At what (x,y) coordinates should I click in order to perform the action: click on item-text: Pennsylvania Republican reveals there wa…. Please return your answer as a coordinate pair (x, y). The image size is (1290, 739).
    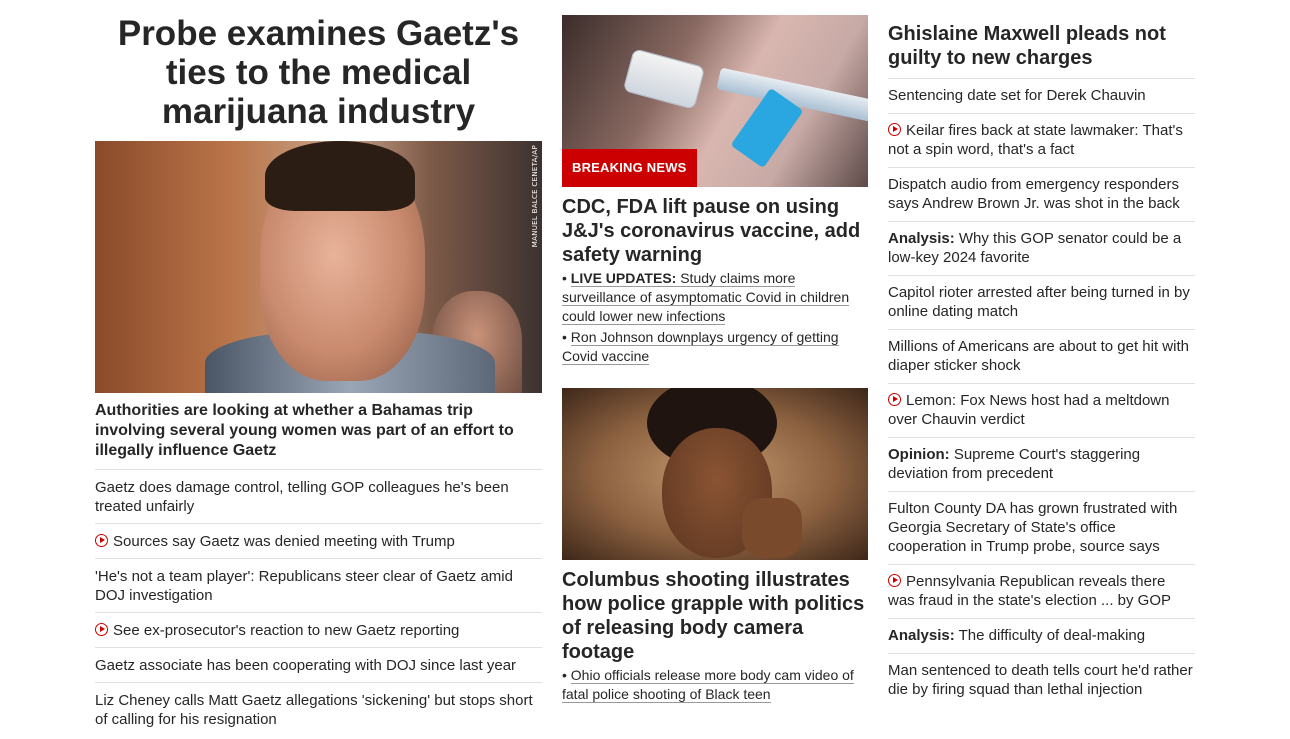
    Looking at the image, I should click on (1030, 591).